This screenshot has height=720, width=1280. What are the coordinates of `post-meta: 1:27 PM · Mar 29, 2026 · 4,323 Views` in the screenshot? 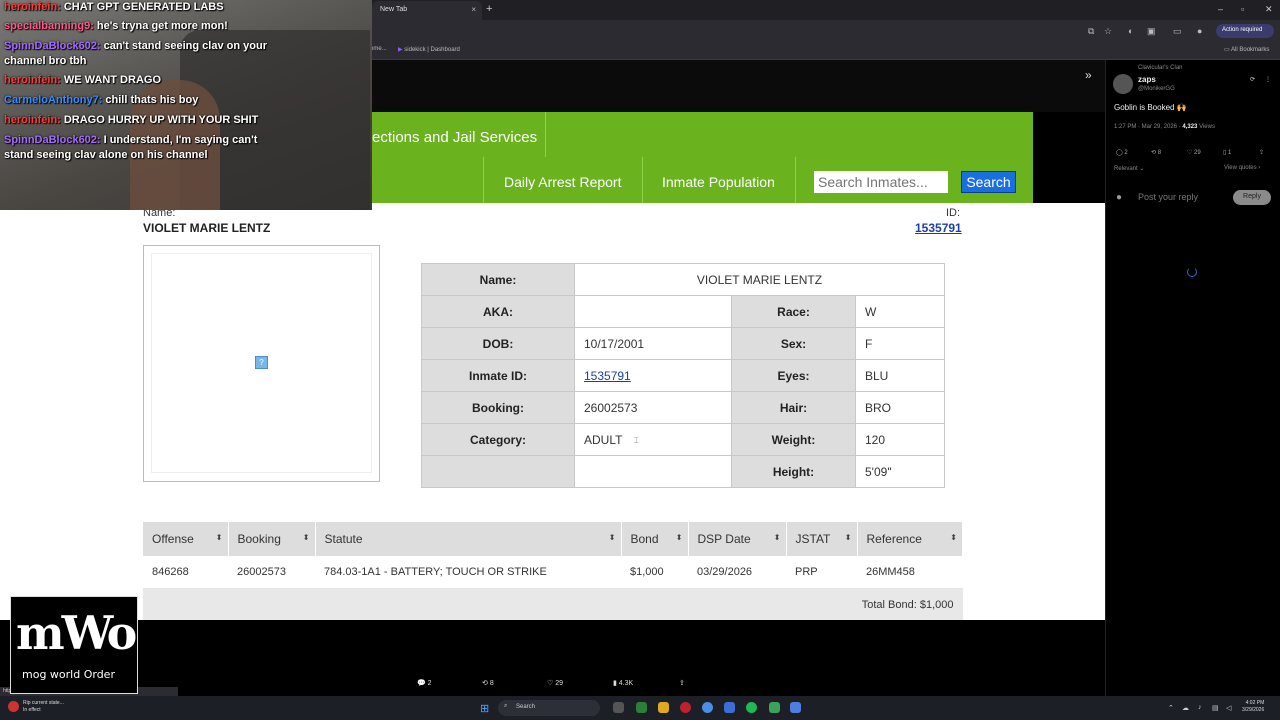 It's located at (1164, 127).